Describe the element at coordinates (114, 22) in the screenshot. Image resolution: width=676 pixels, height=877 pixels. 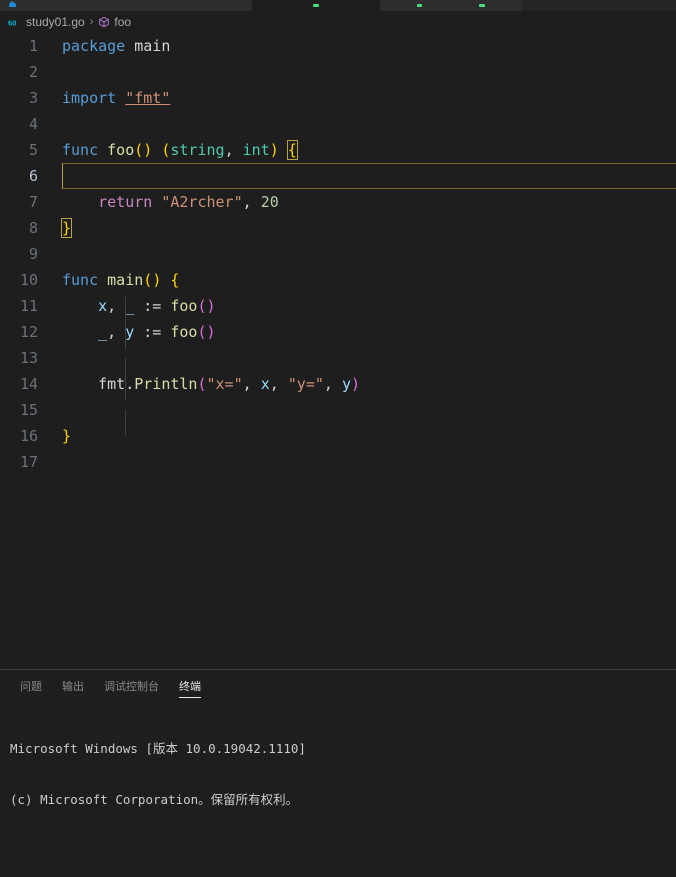
I see `breadcrumb-symbol: foo` at that location.